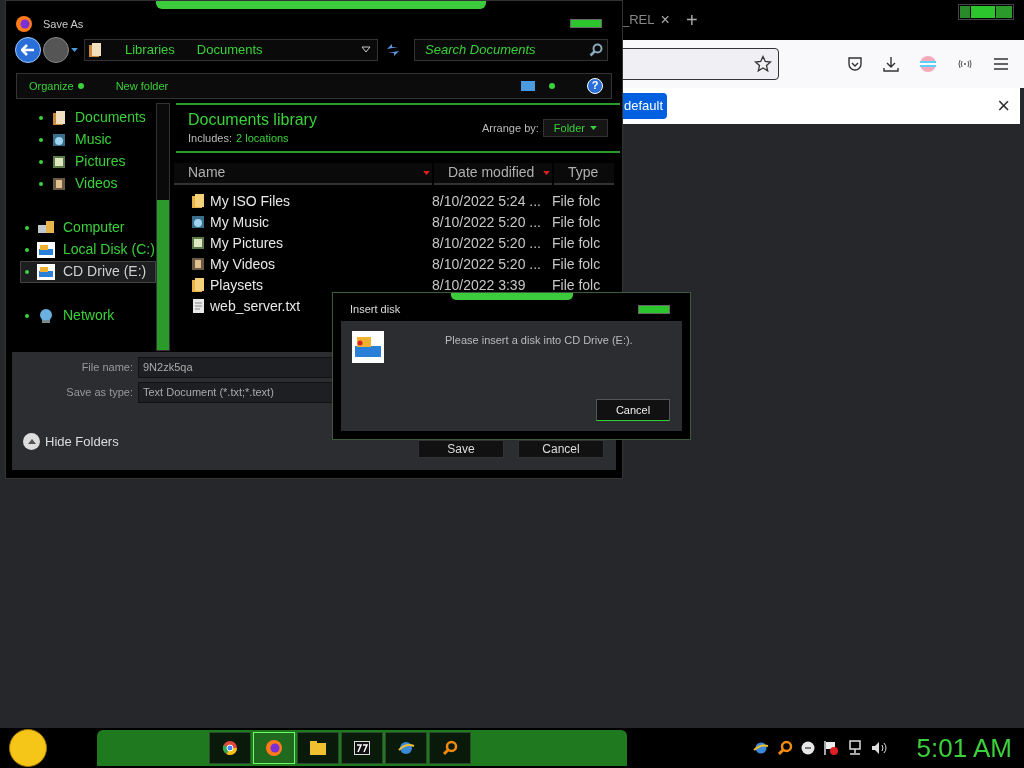  I want to click on default-button: default, so click(644, 106).